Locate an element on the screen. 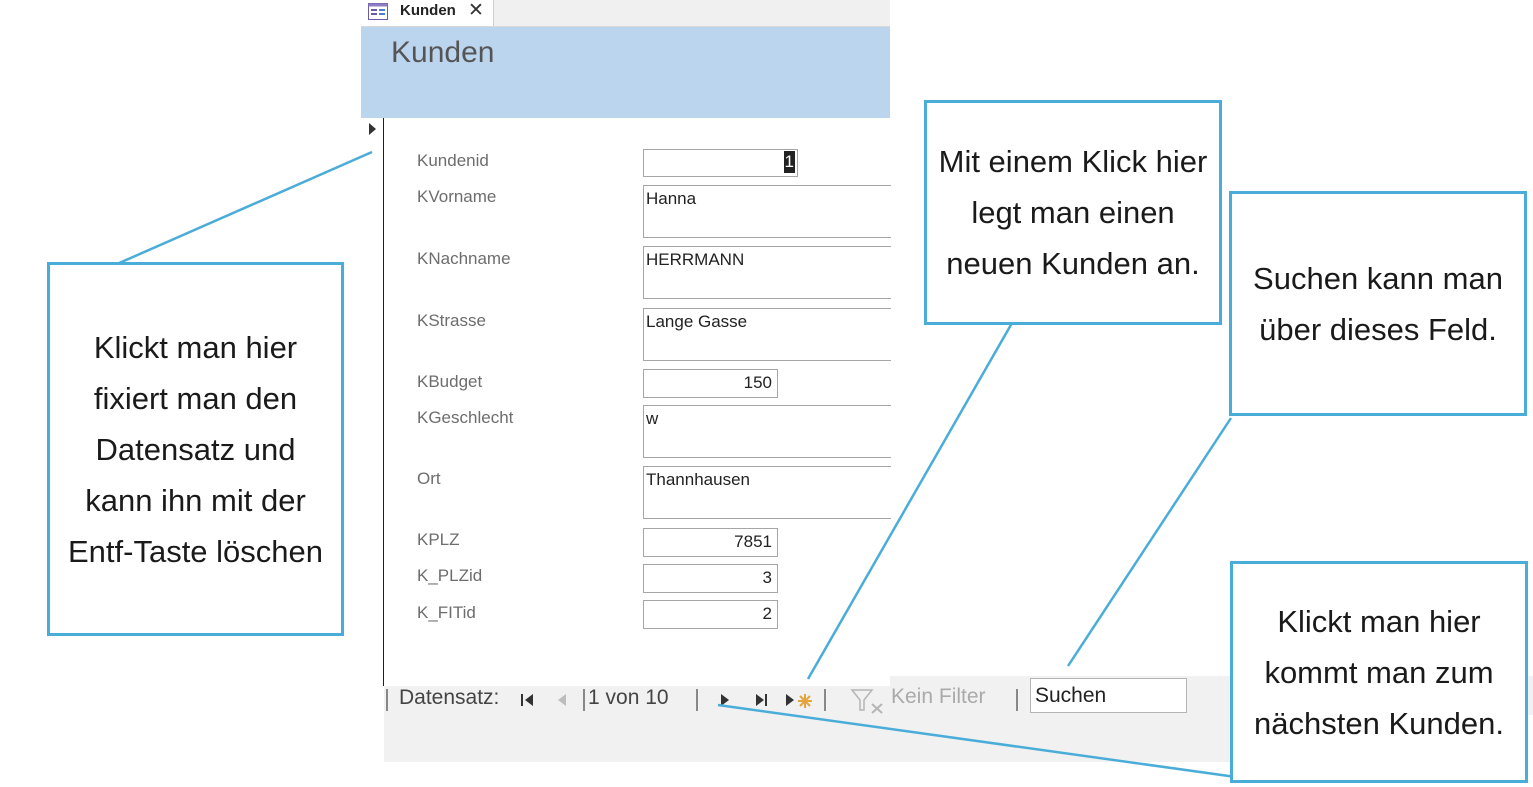 Image resolution: width=1533 pixels, height=787 pixels. close-icon: ✕ is located at coordinates (476, 11).